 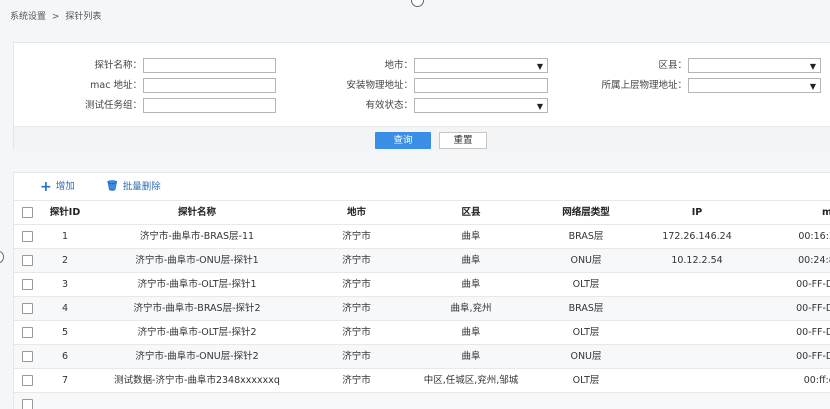 What do you see at coordinates (672, 65) in the screenshot?
I see `district-label: 区县：` at bounding box center [672, 65].